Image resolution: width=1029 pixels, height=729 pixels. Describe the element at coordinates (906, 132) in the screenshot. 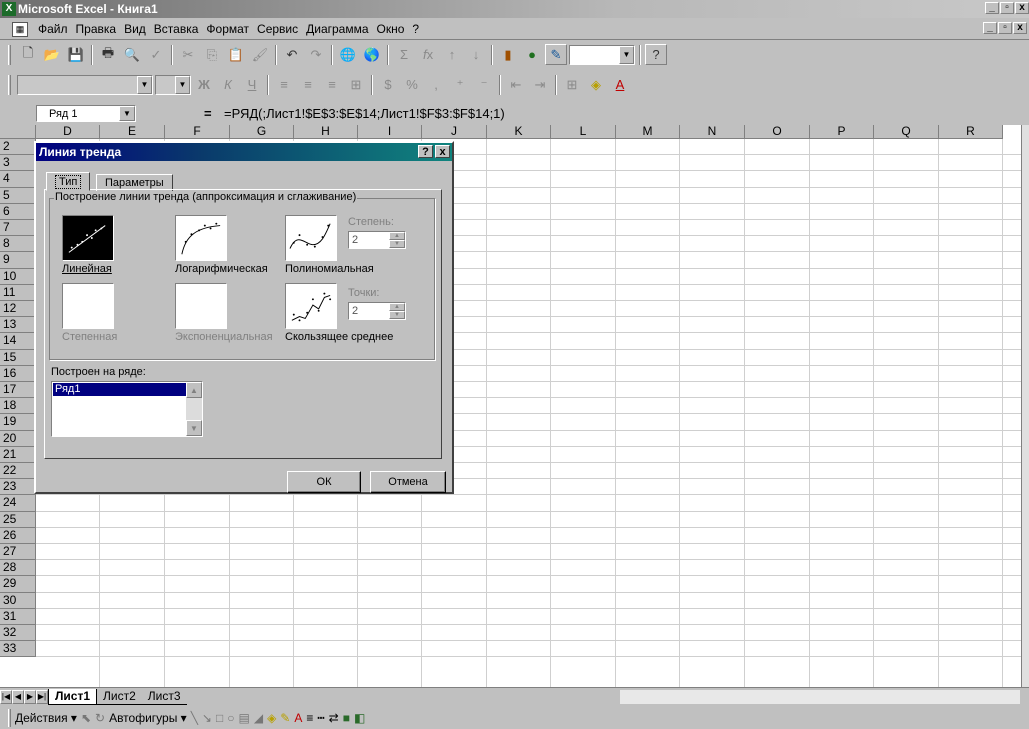

I see `column-header: Q` at that location.